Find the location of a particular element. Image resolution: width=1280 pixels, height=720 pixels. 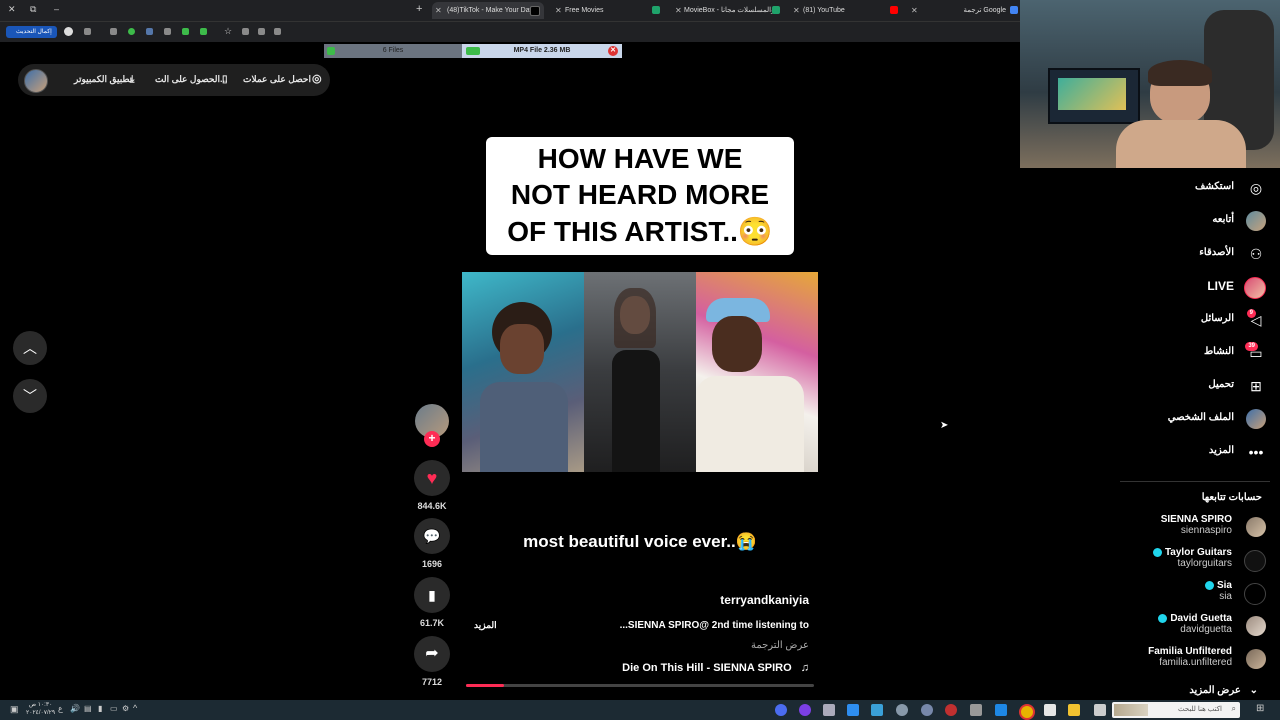

sidebar-item-friends: الأصدقاء ⚇ is located at coordinates (1196, 254).